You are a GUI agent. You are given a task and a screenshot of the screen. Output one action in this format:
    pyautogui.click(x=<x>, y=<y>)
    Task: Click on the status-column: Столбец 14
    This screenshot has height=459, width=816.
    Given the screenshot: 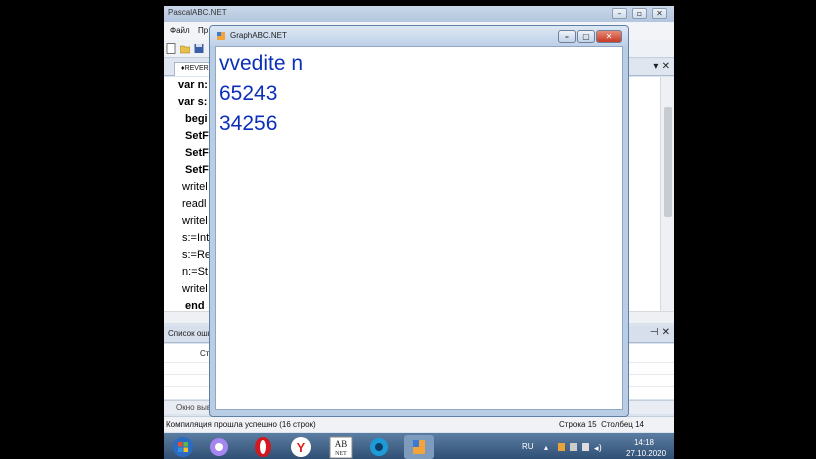 What is the action you would take?
    pyautogui.click(x=622, y=424)
    